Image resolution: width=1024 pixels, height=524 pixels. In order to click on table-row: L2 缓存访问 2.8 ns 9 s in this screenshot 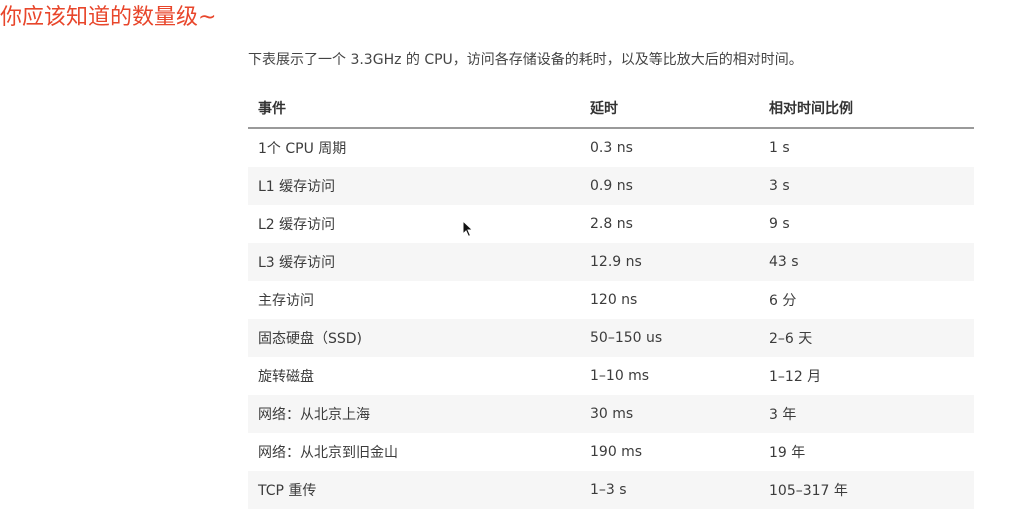, I will do `click(611, 224)`.